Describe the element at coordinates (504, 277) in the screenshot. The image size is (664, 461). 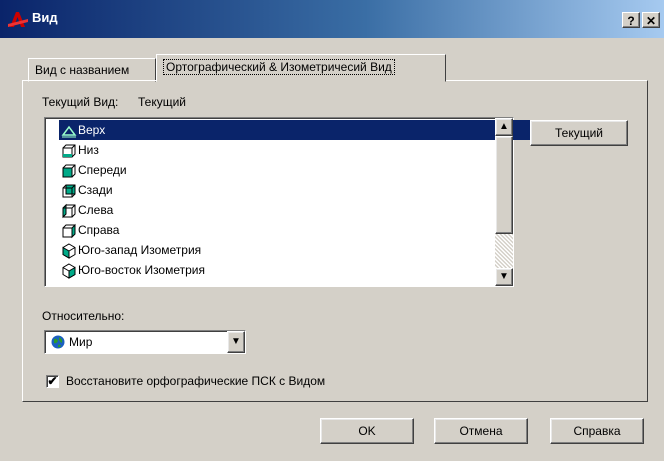
I see `scroll-down-icon: ▼` at that location.